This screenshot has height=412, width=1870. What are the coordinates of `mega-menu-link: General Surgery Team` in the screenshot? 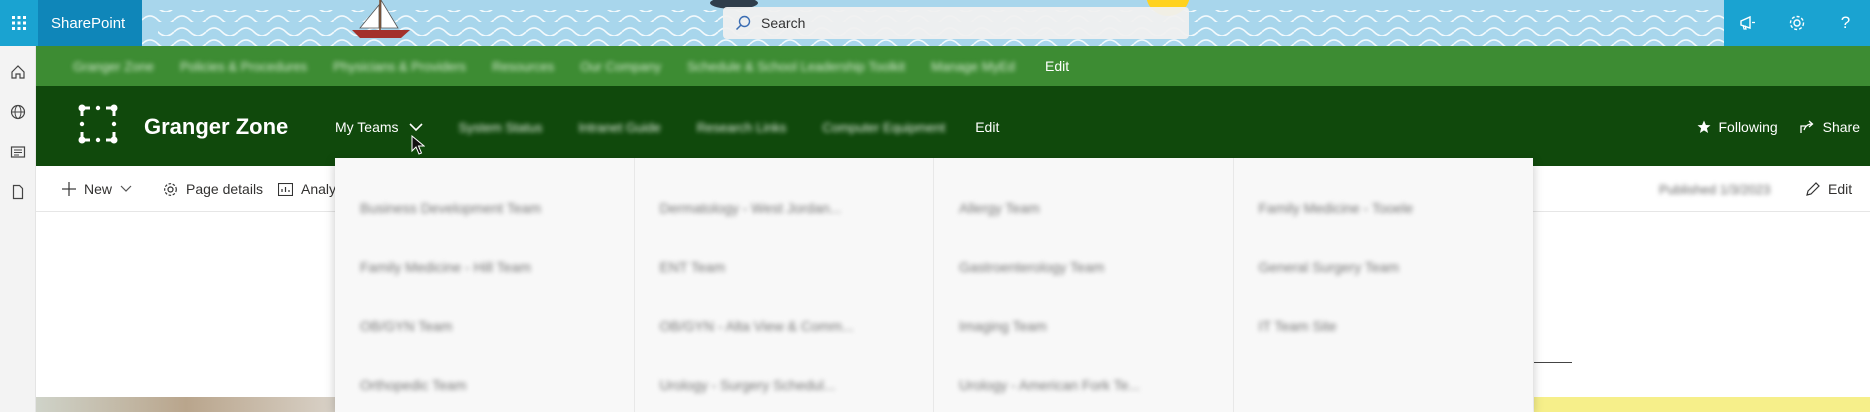 It's located at (1384, 266).